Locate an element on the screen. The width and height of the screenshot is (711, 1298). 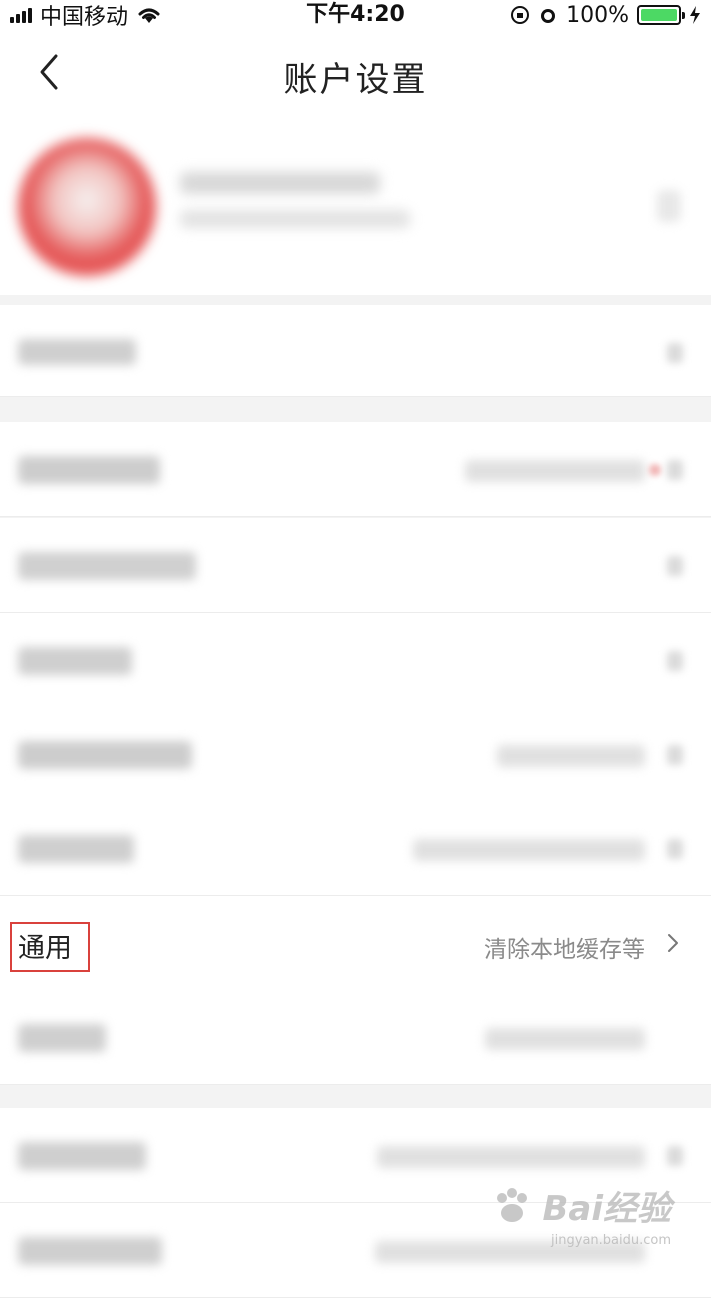
charging-bolt-icon is located at coordinates (695, 15).